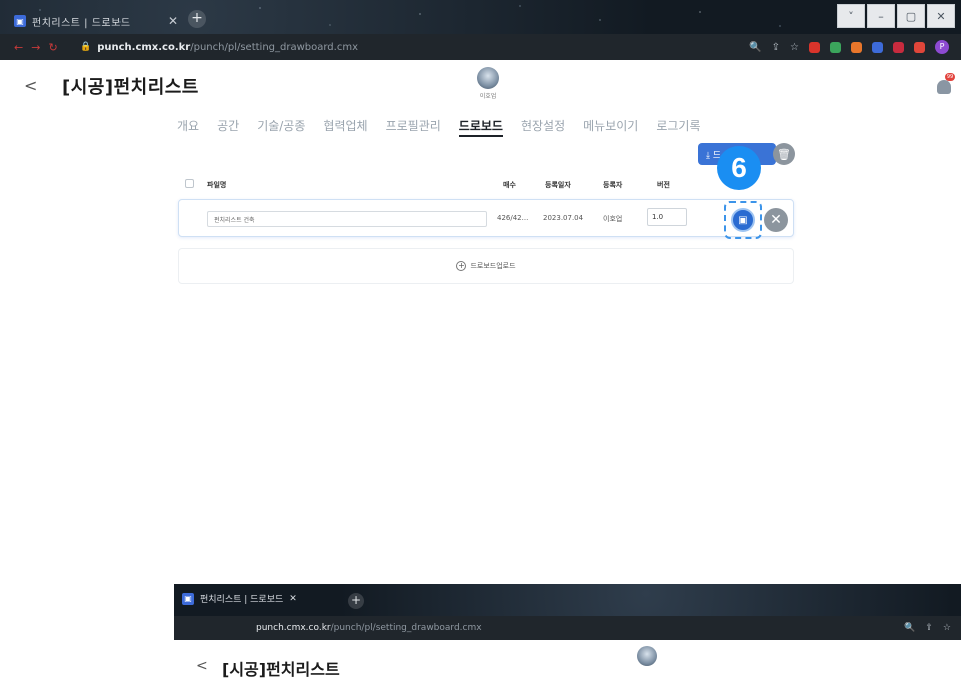 Image resolution: width=961 pixels, height=680 pixels. Describe the element at coordinates (281, 127) in the screenshot. I see `tab-trade: 기술/공종` at that location.